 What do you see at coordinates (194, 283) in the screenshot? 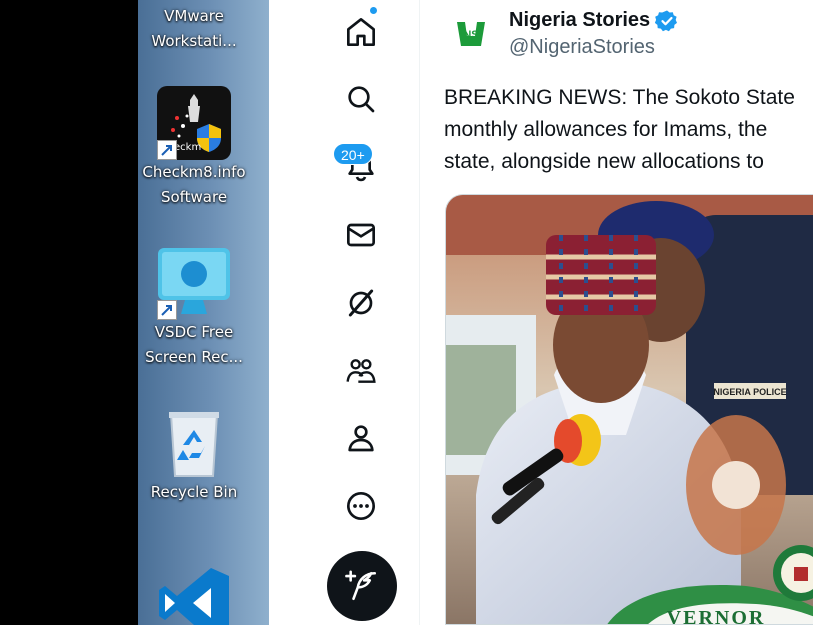
I see `vsdc-icon` at bounding box center [194, 283].